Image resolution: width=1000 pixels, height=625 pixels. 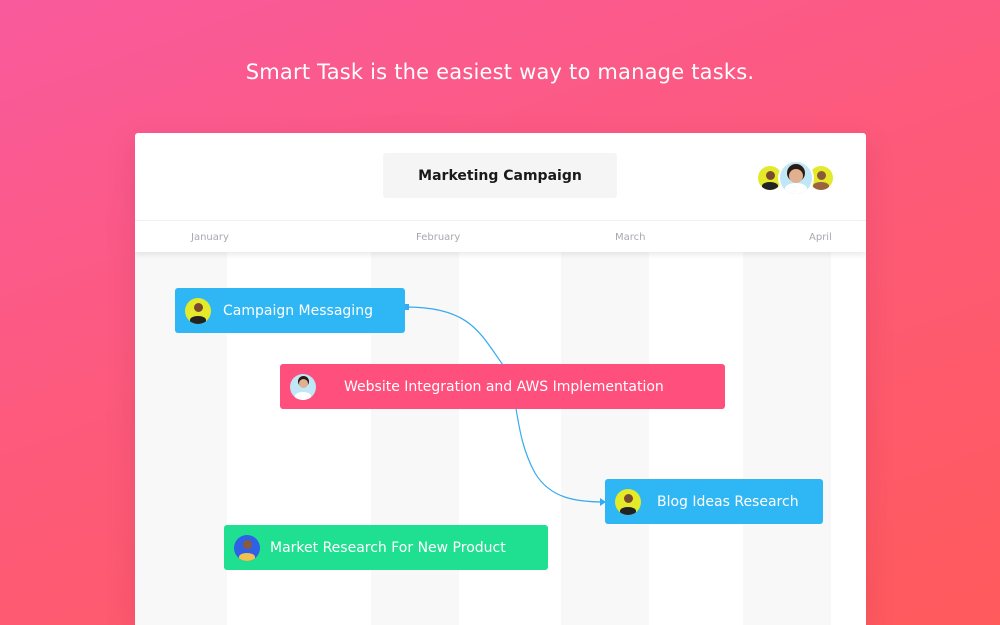 I want to click on task-bar: Blog Ideas Research, so click(x=714, y=501).